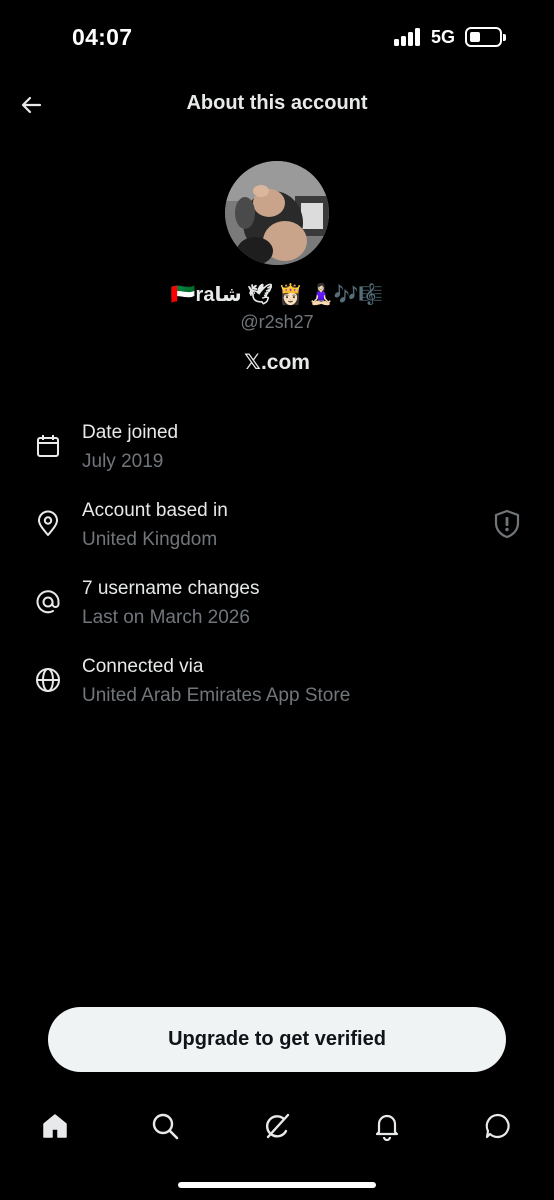 The image size is (554, 1200). I want to click on info-row-account-location: Account based in United Kingdom, so click(277, 526).